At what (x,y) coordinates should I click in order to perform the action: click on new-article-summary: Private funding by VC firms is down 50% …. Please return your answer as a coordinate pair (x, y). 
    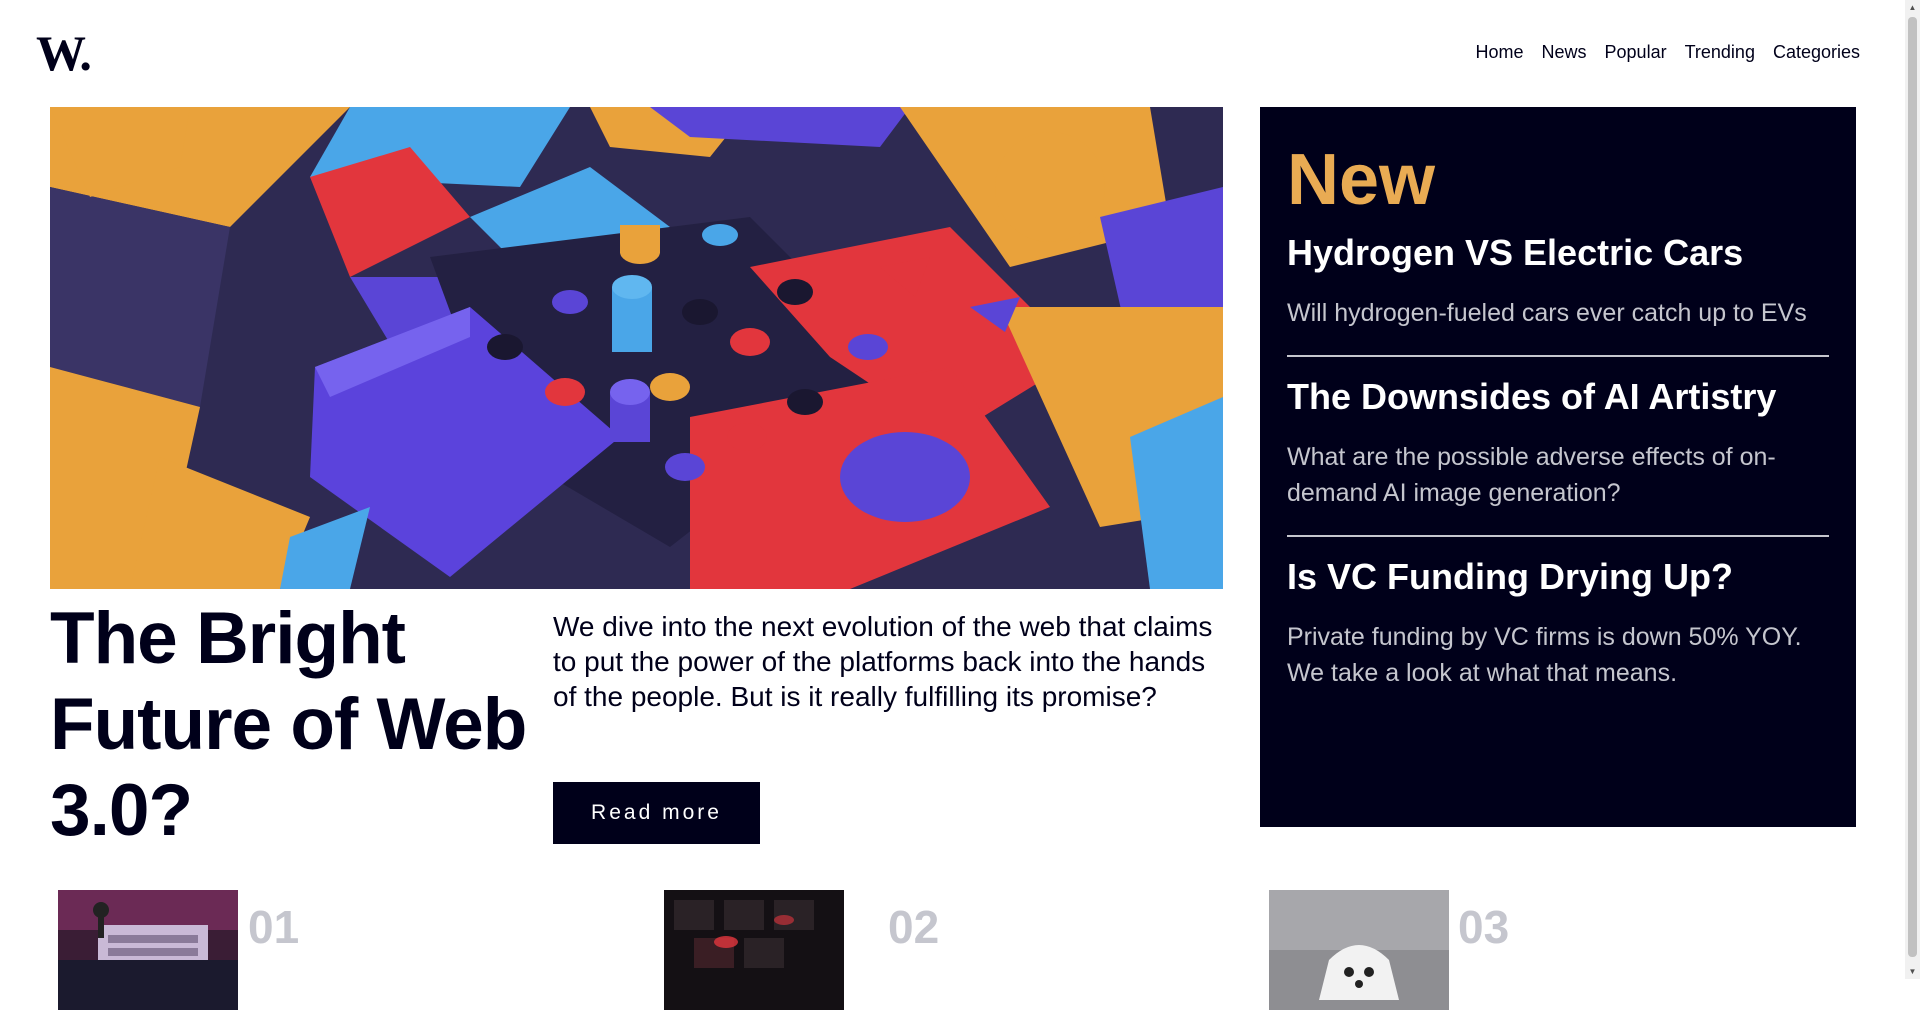
    Looking at the image, I should click on (1544, 655).